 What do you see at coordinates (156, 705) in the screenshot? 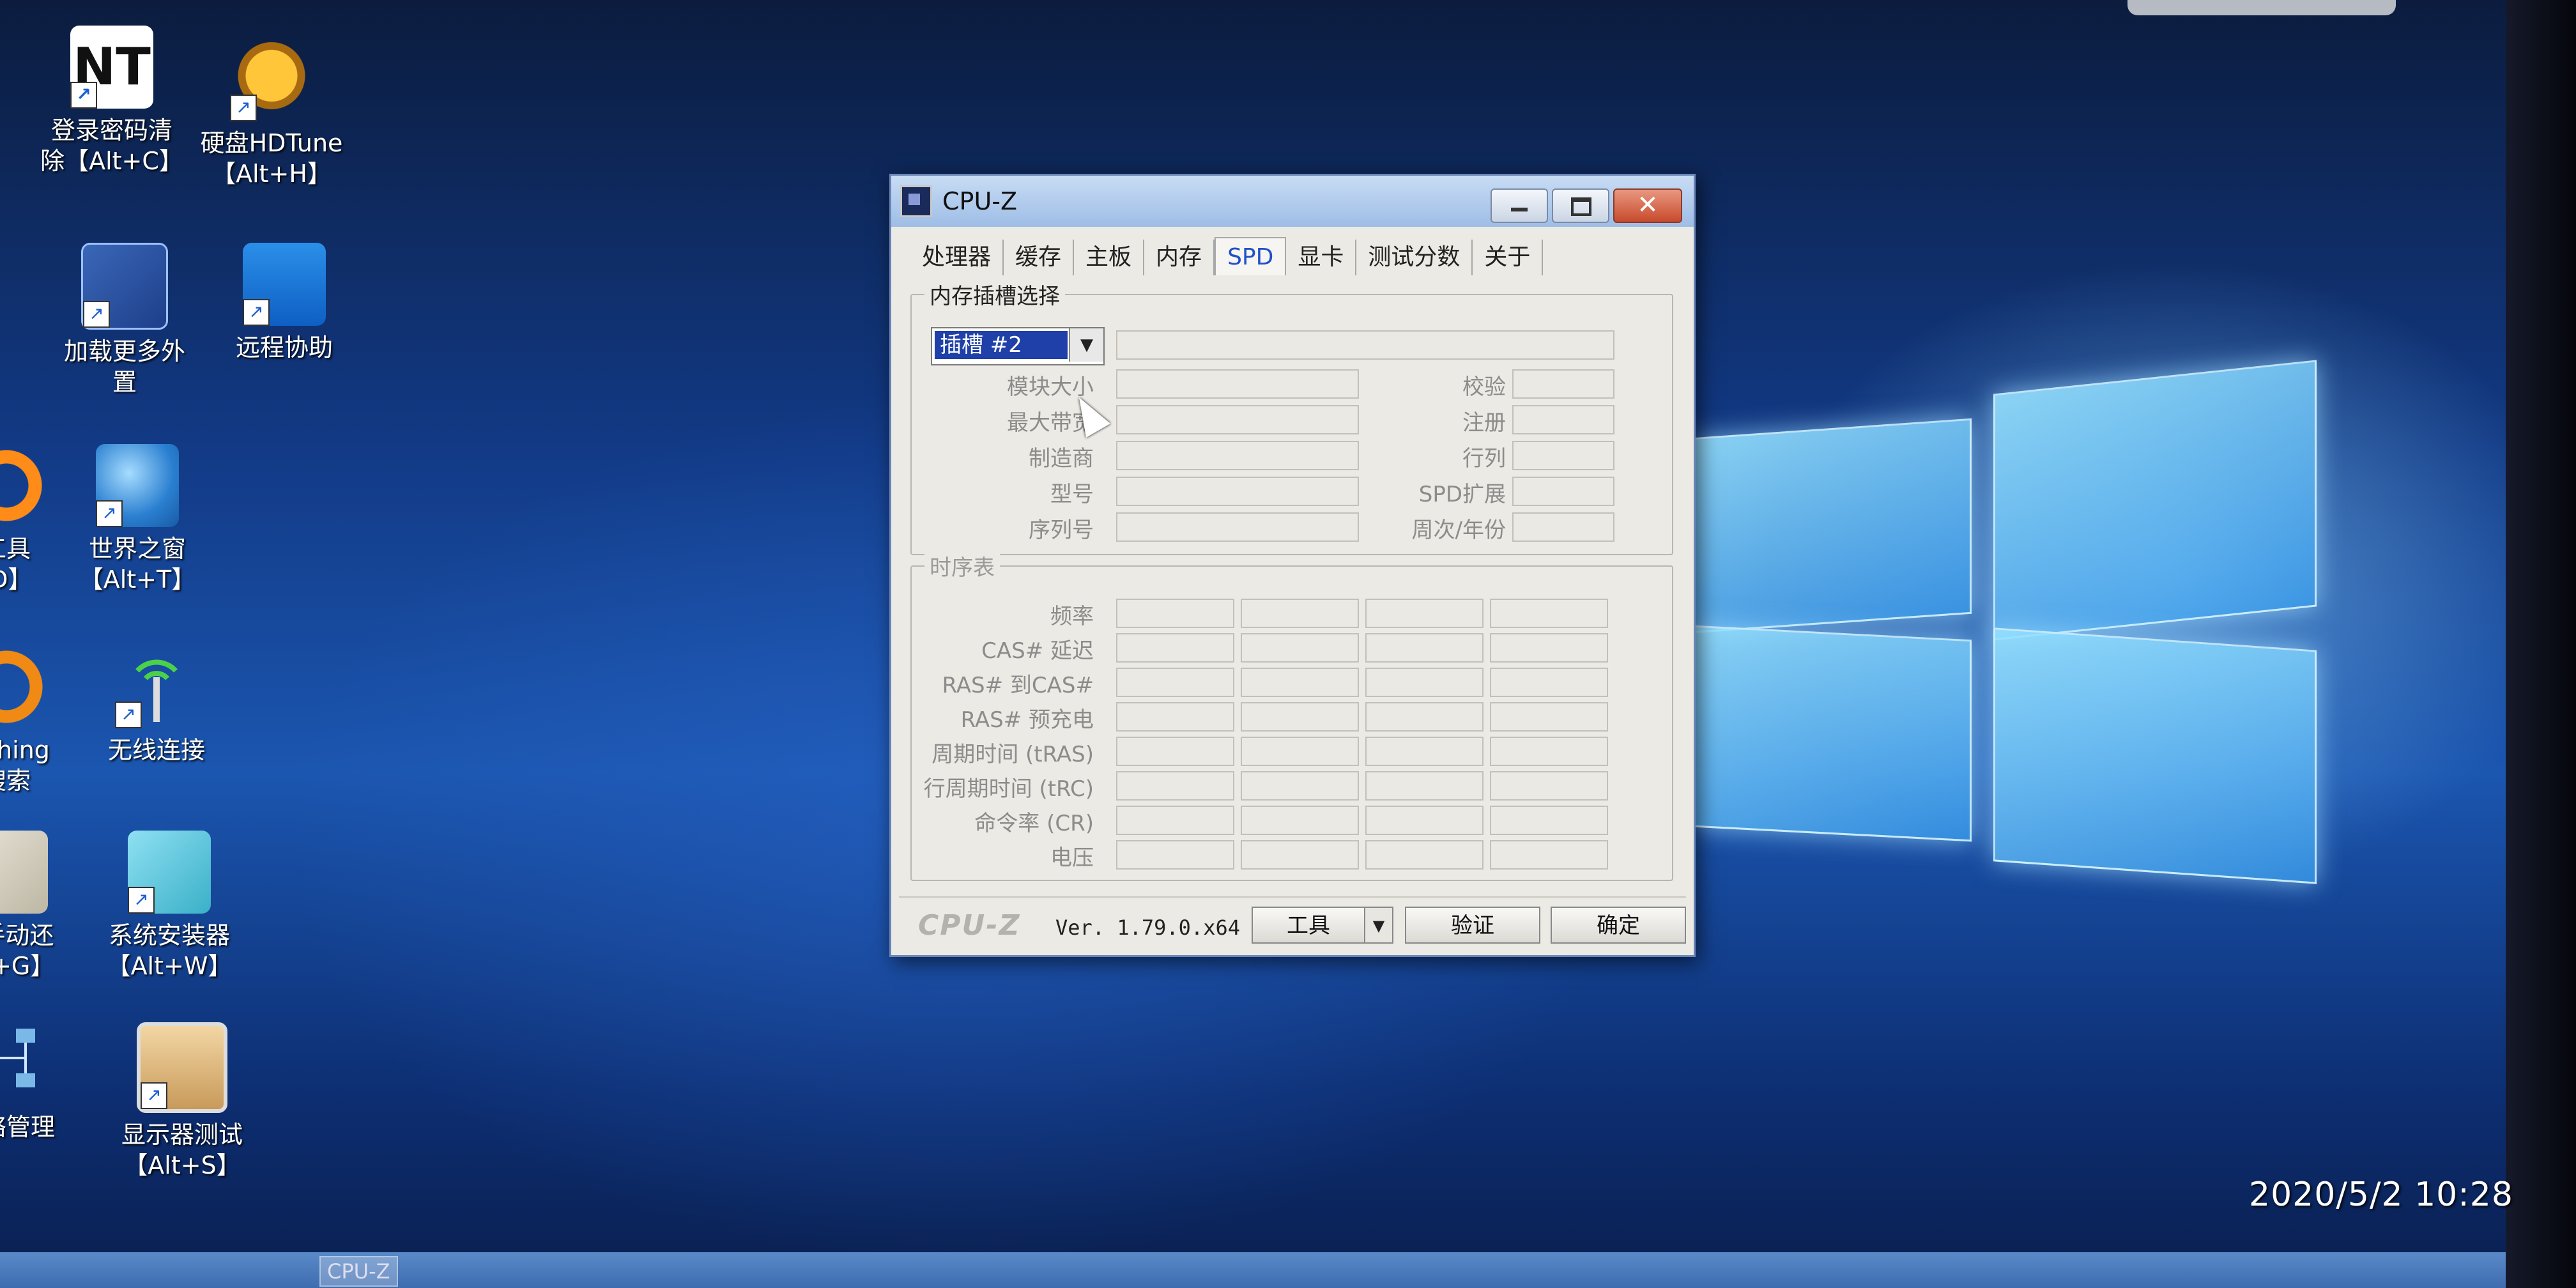
I see `desktop-icon-wireless: ↗ 无线连接` at bounding box center [156, 705].